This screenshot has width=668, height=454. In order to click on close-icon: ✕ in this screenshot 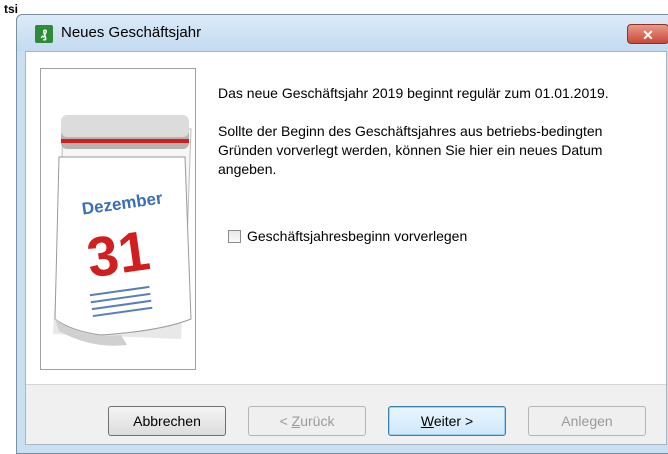, I will do `click(648, 35)`.